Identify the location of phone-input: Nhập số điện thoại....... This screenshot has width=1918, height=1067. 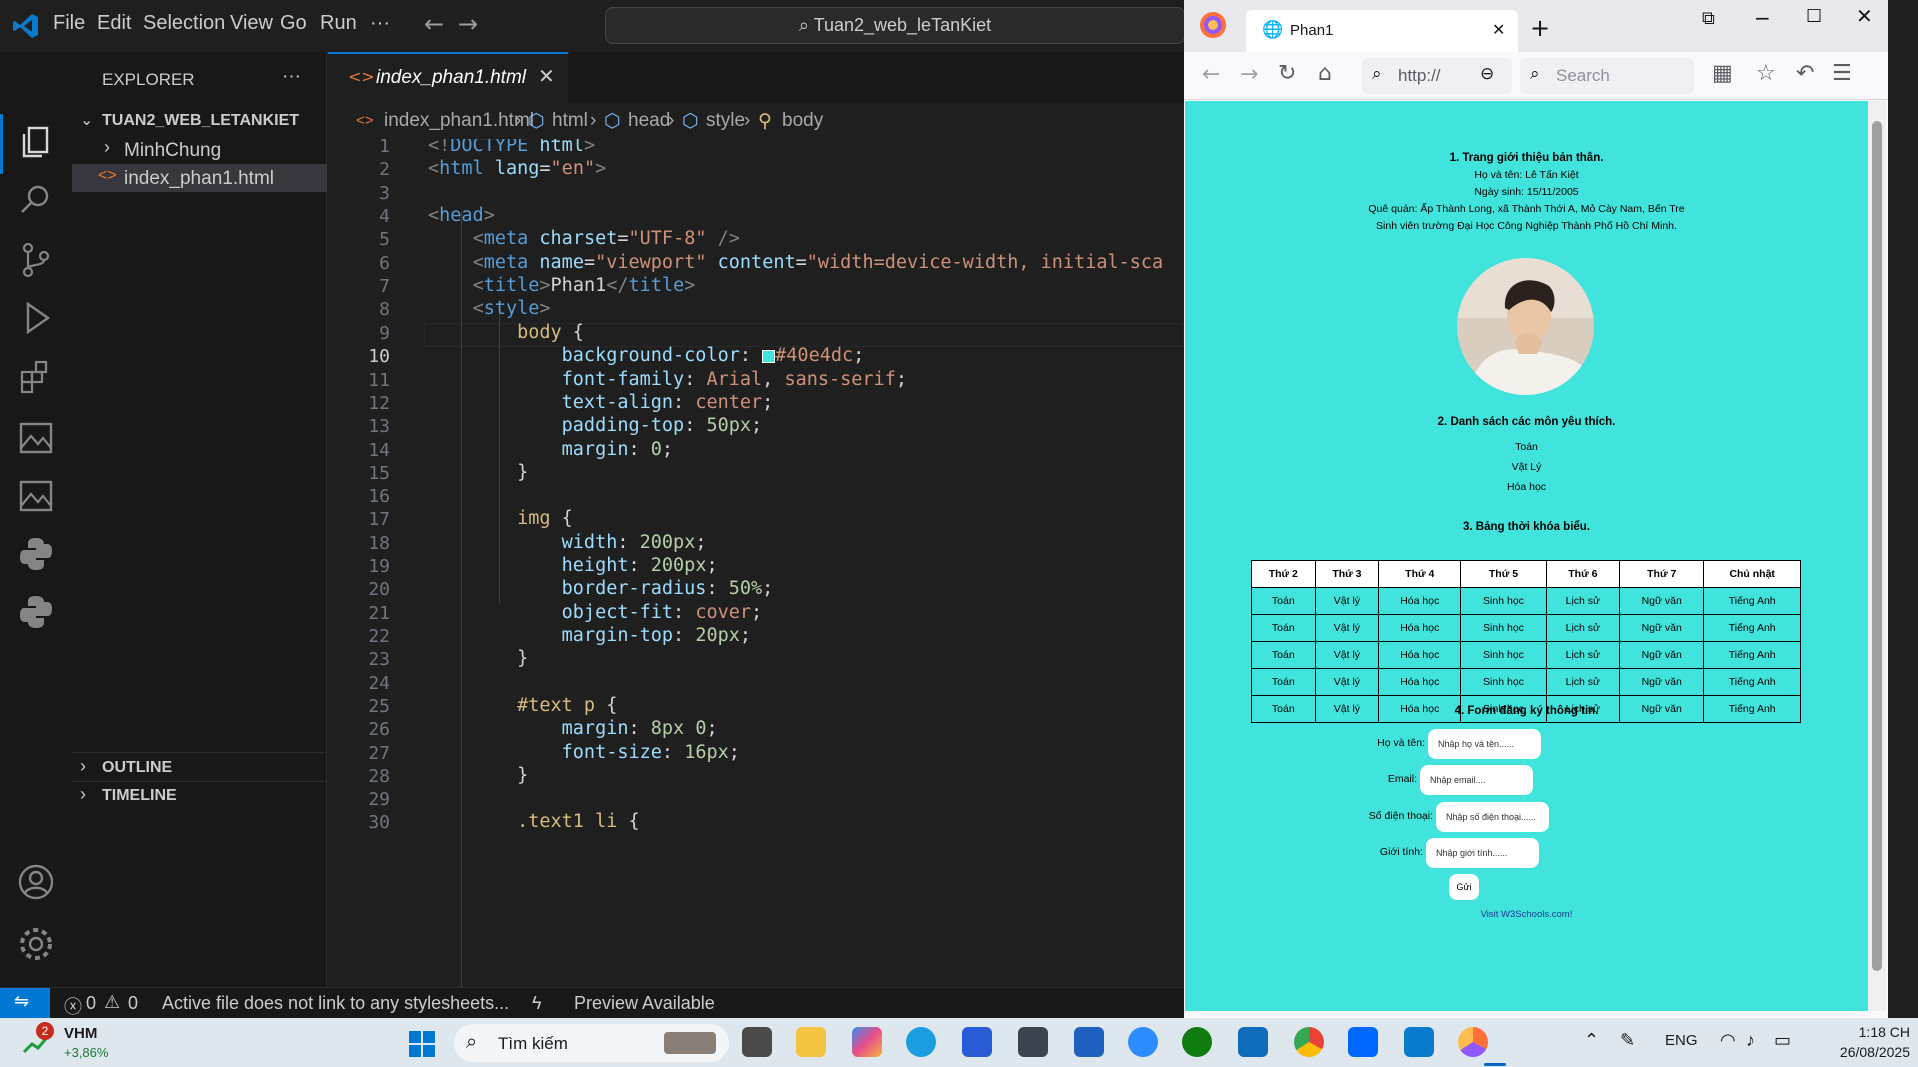
(1492, 817).